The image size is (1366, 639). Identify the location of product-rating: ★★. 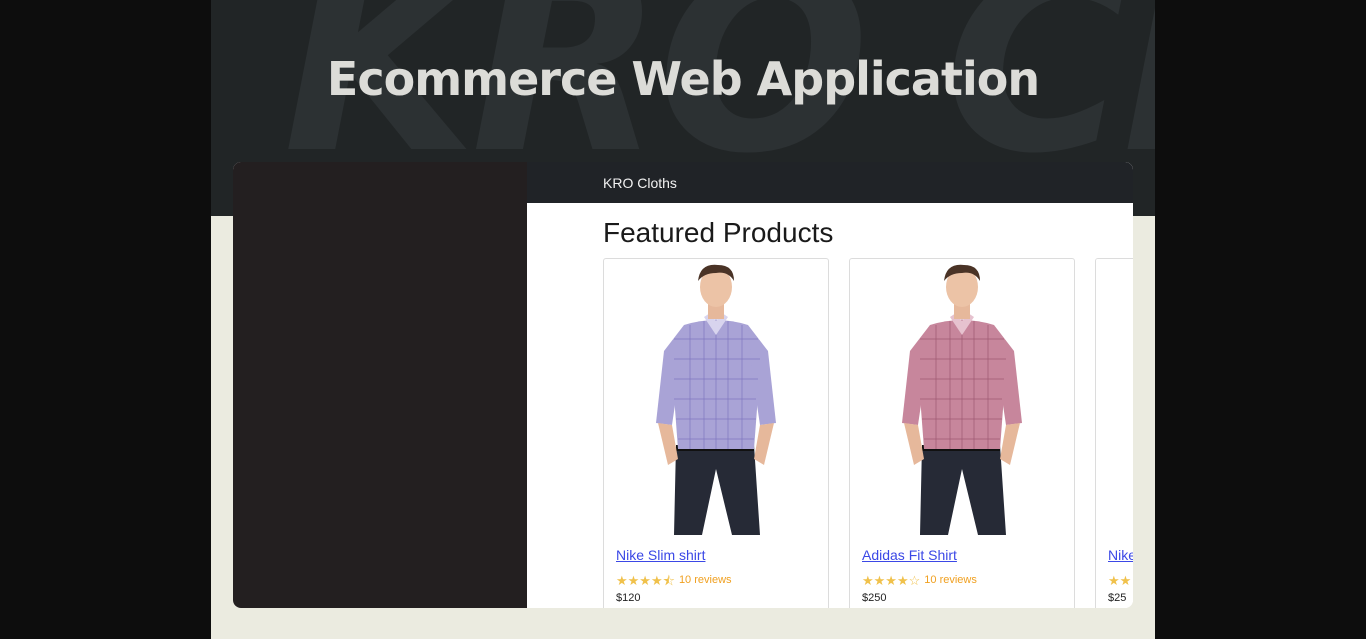
(1119, 580).